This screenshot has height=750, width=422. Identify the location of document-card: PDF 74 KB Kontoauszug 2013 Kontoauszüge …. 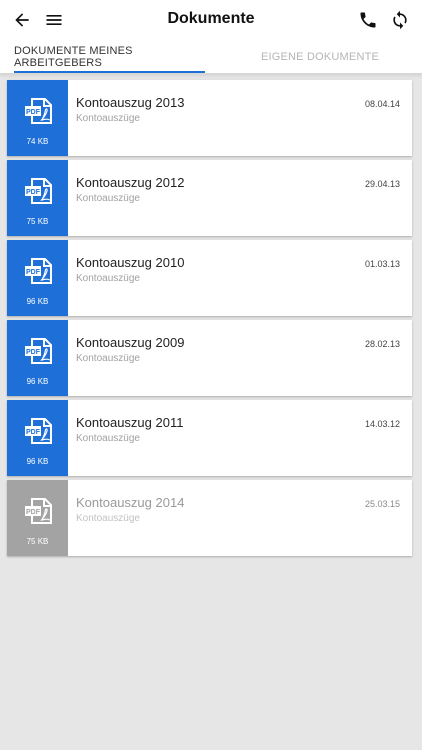
(209, 118).